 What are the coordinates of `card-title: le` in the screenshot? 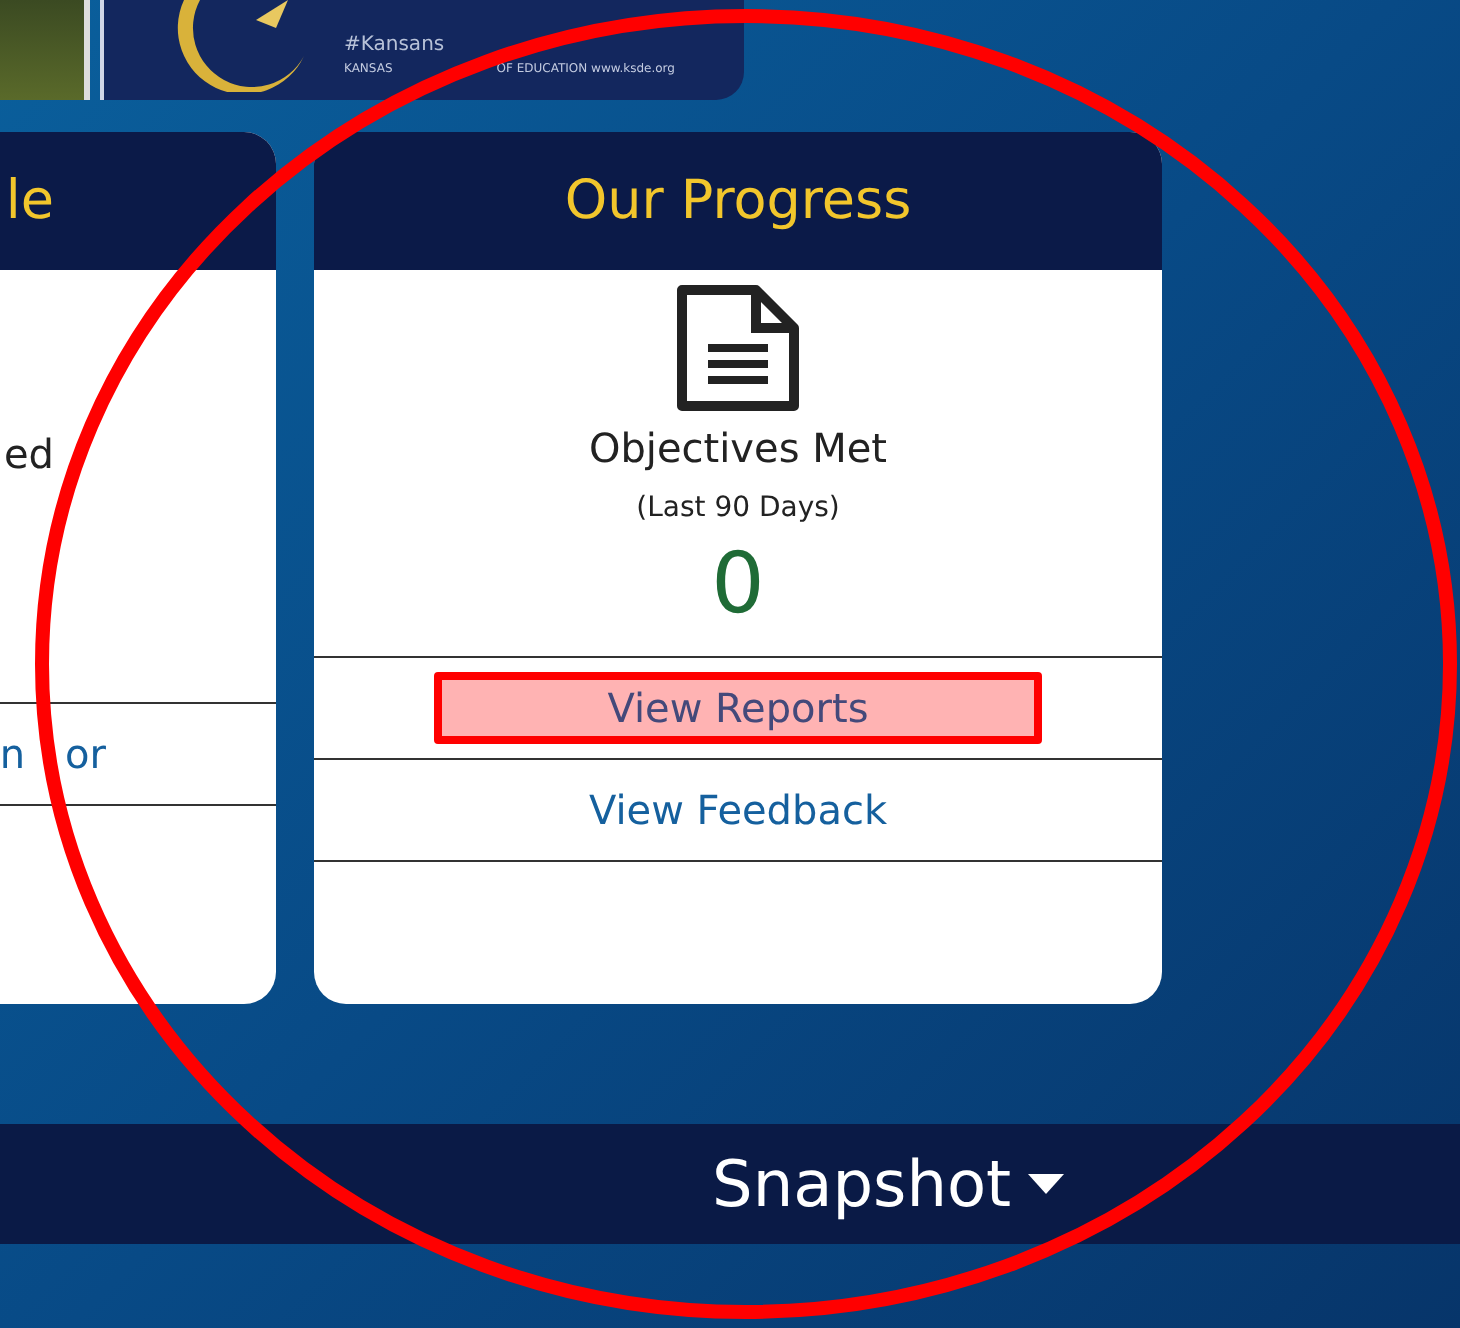 It's located at (29, 201).